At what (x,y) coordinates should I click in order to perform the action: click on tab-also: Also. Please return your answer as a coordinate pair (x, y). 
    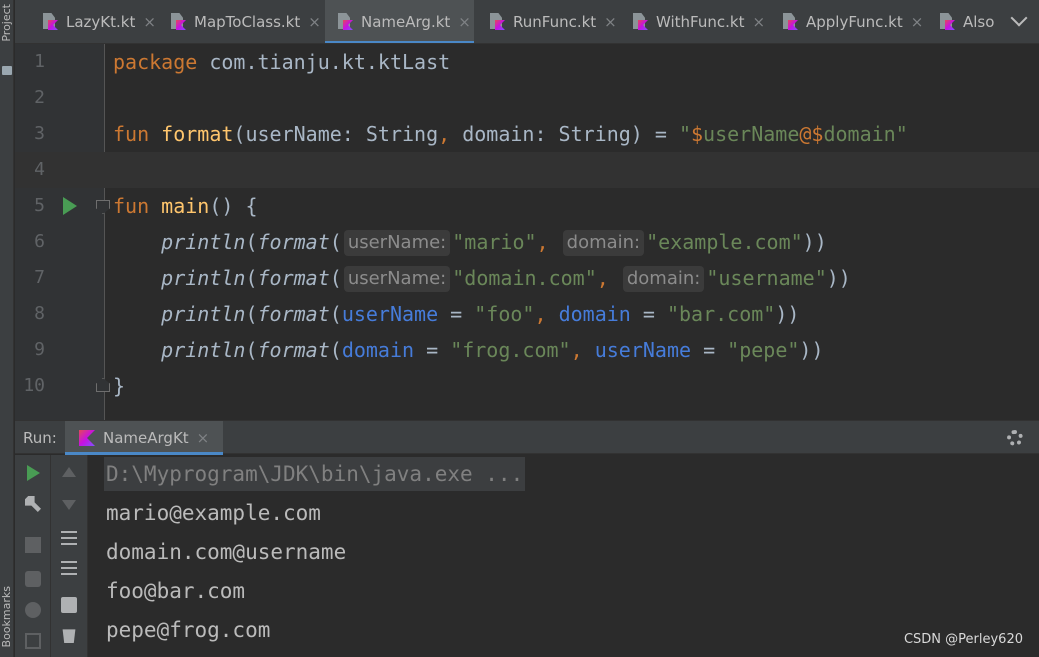
    Looking at the image, I should click on (967, 21).